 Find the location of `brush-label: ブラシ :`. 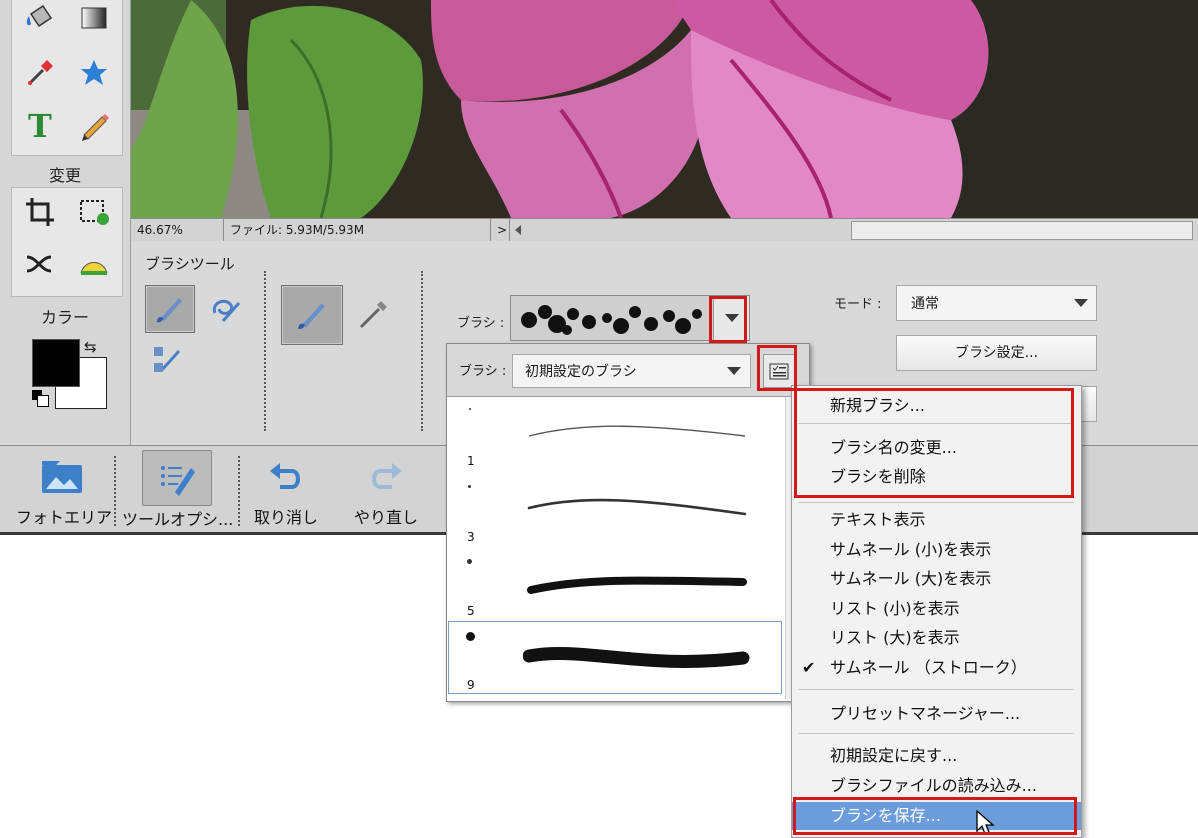

brush-label: ブラシ : is located at coordinates (481, 323).